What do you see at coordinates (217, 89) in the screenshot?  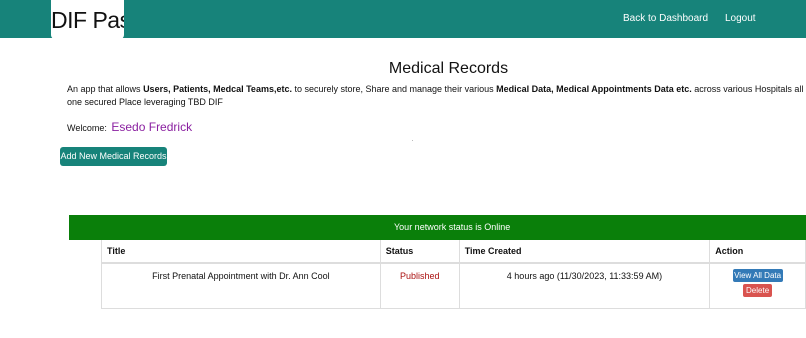 I see `intro-bold-1: Users, Patients, Medcal Teams,etc.` at bounding box center [217, 89].